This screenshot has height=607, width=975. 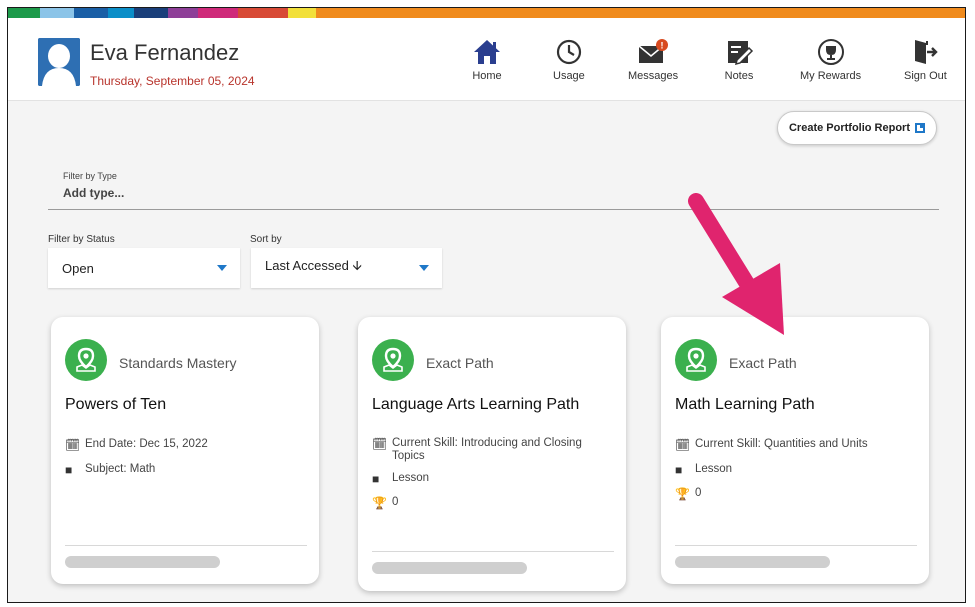 I want to click on card-title: Powers of Ten, so click(x=116, y=404).